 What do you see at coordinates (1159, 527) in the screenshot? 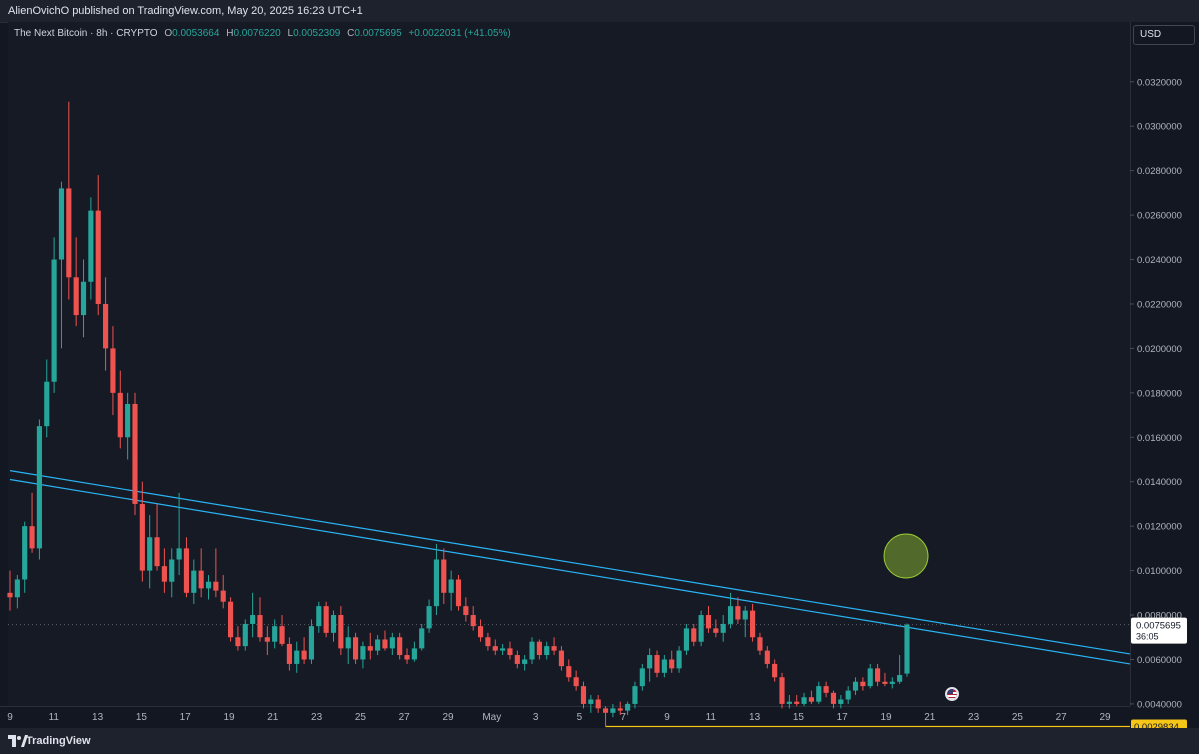
I see `y-tick-label: 0.0120000` at bounding box center [1159, 527].